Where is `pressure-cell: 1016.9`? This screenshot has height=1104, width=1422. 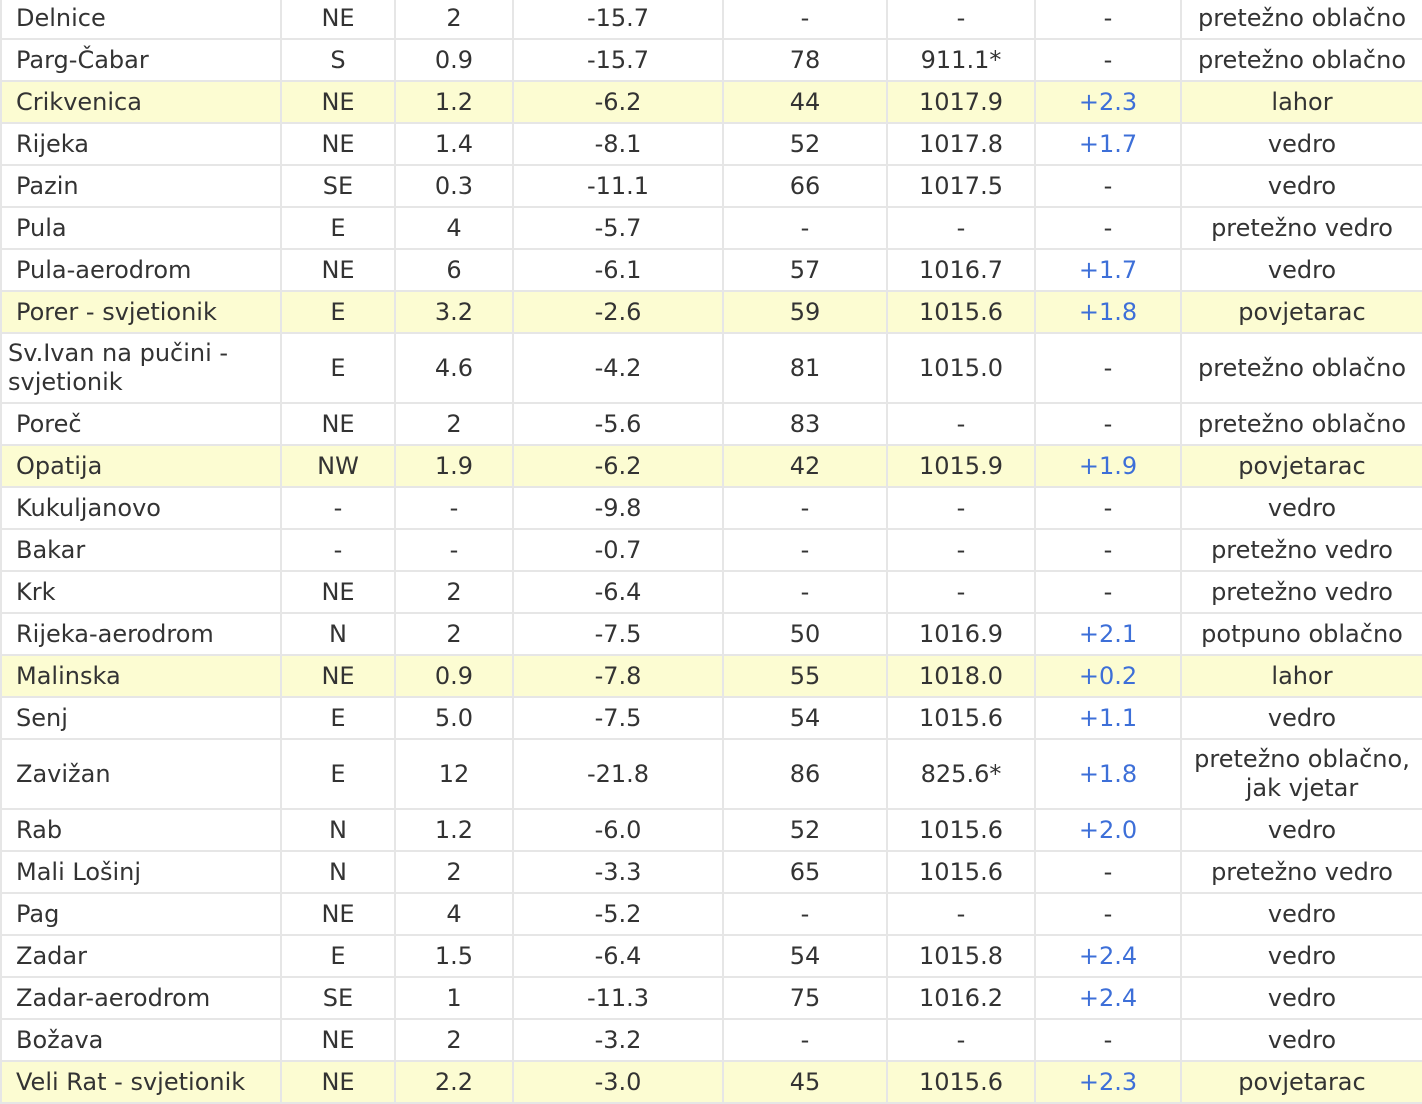 pressure-cell: 1016.9 is located at coordinates (961, 634).